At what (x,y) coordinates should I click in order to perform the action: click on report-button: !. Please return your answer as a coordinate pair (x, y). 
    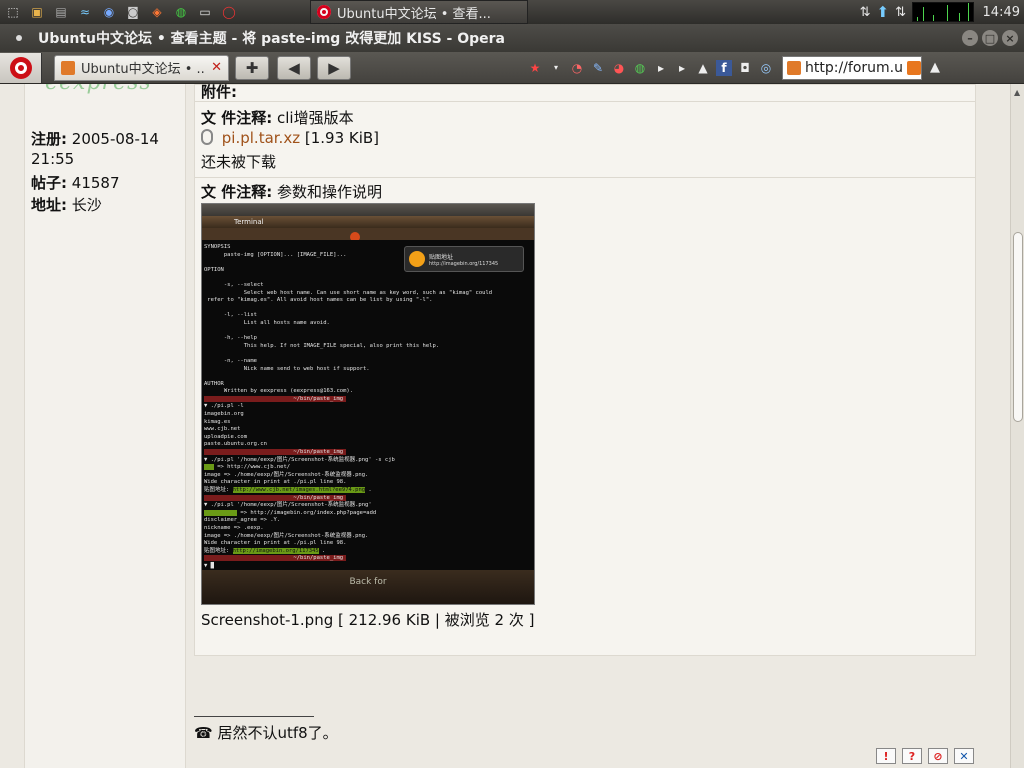
    Looking at the image, I should click on (886, 756).